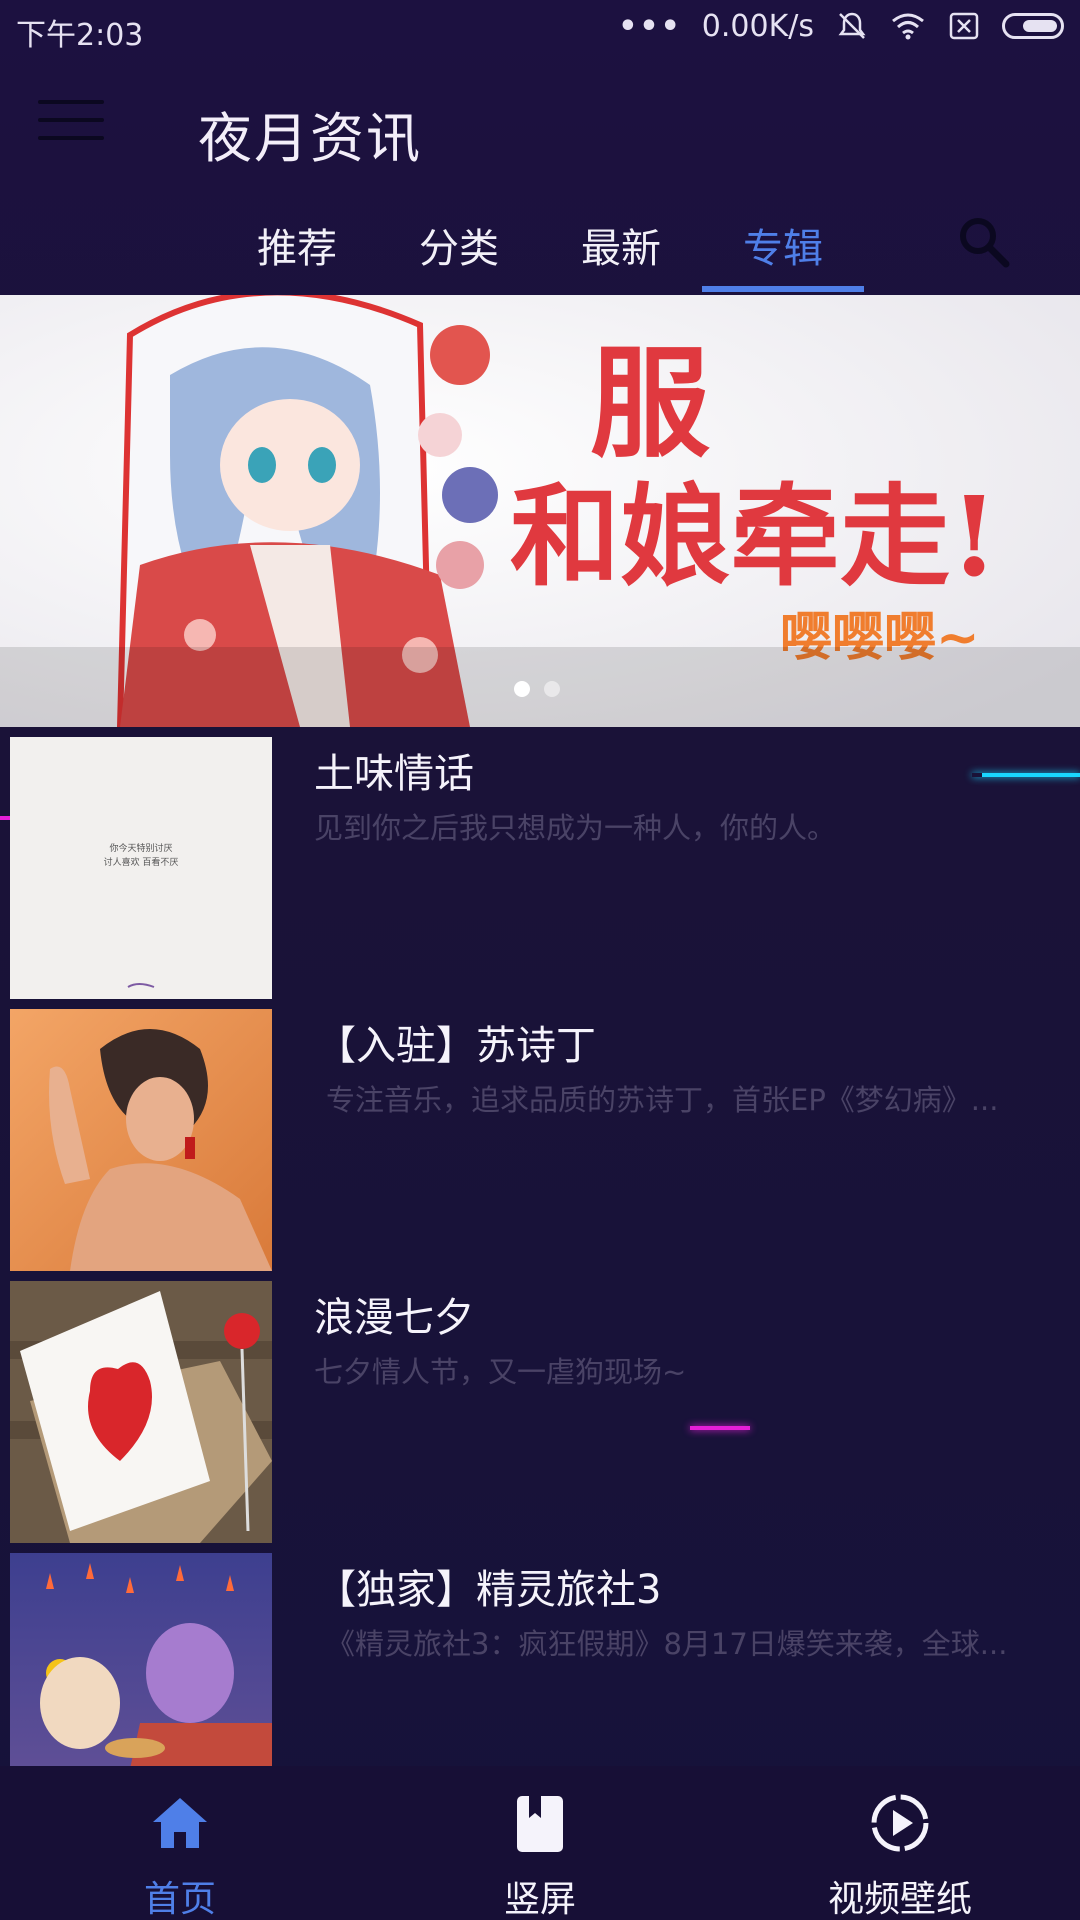  What do you see at coordinates (621, 245) in the screenshot?
I see `tab-latest: 最新` at bounding box center [621, 245].